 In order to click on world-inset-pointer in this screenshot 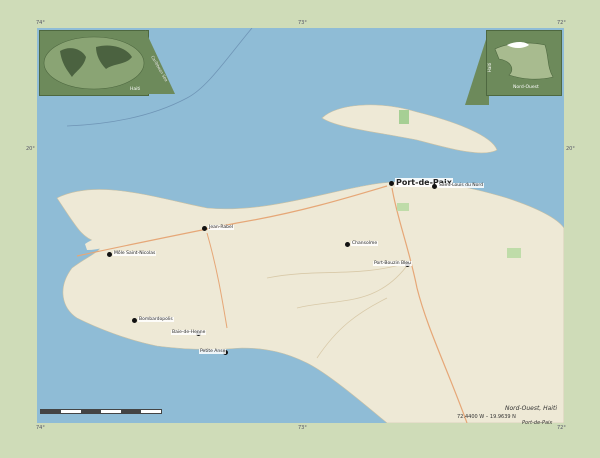, I will do `click(160, 62)`.